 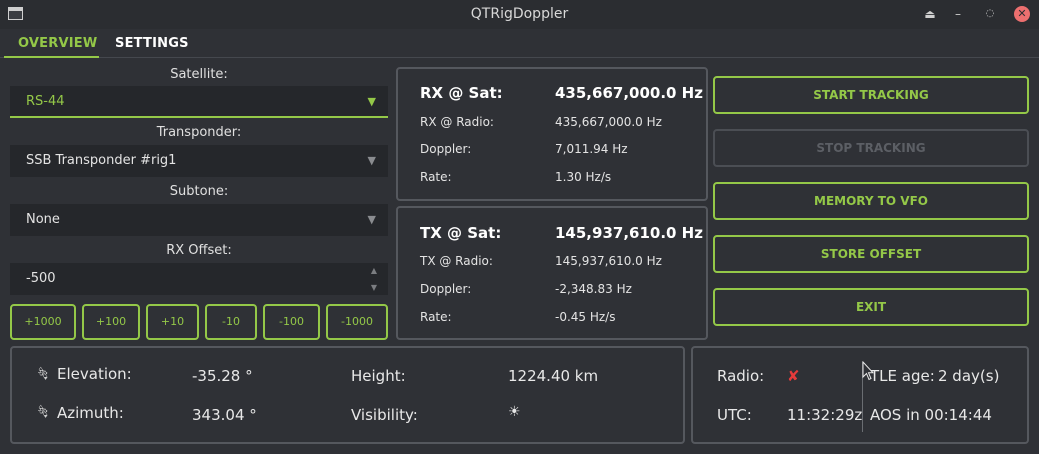 What do you see at coordinates (446, 289) in the screenshot?
I see `tx-doppler-label: Doppler:` at bounding box center [446, 289].